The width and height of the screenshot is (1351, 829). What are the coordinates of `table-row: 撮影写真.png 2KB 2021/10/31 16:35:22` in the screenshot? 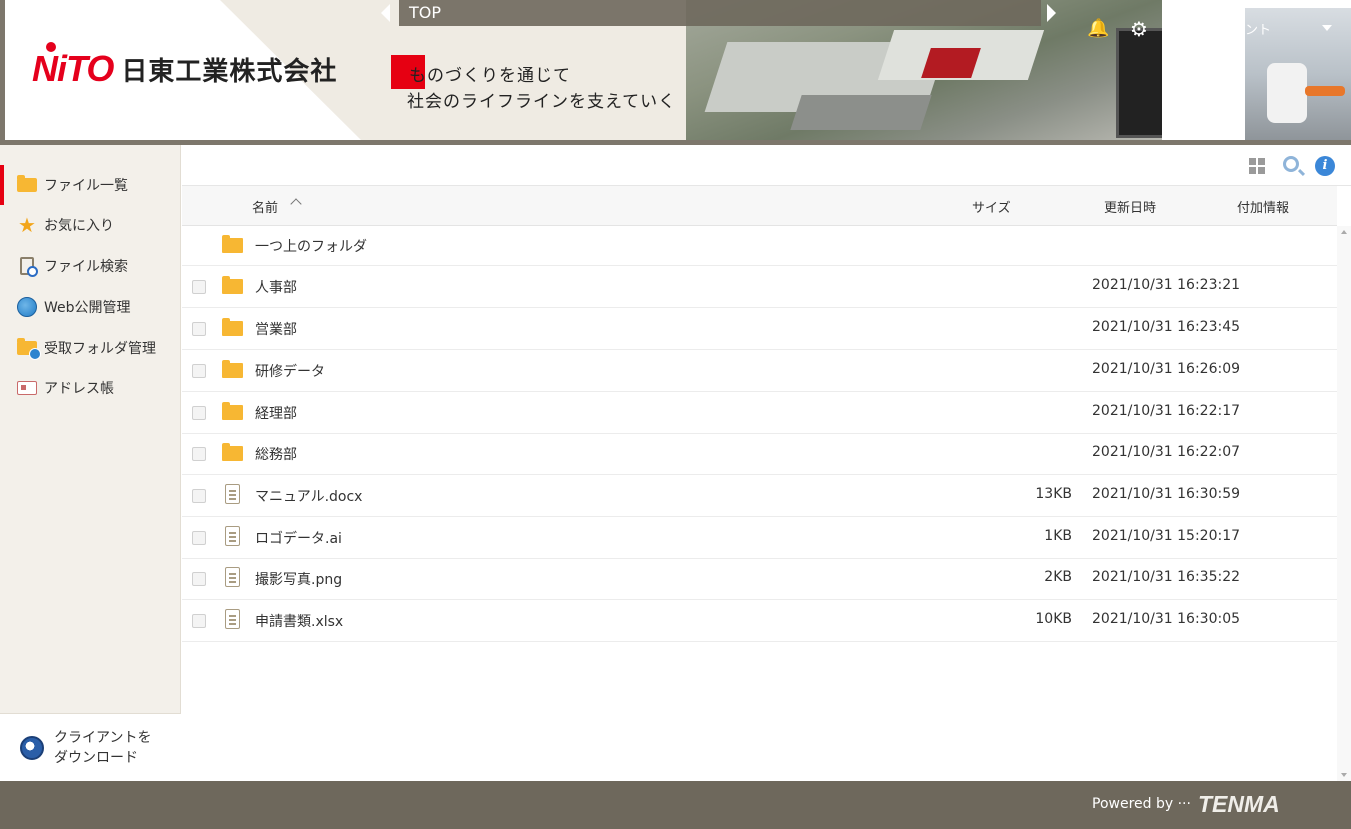 It's located at (759, 579).